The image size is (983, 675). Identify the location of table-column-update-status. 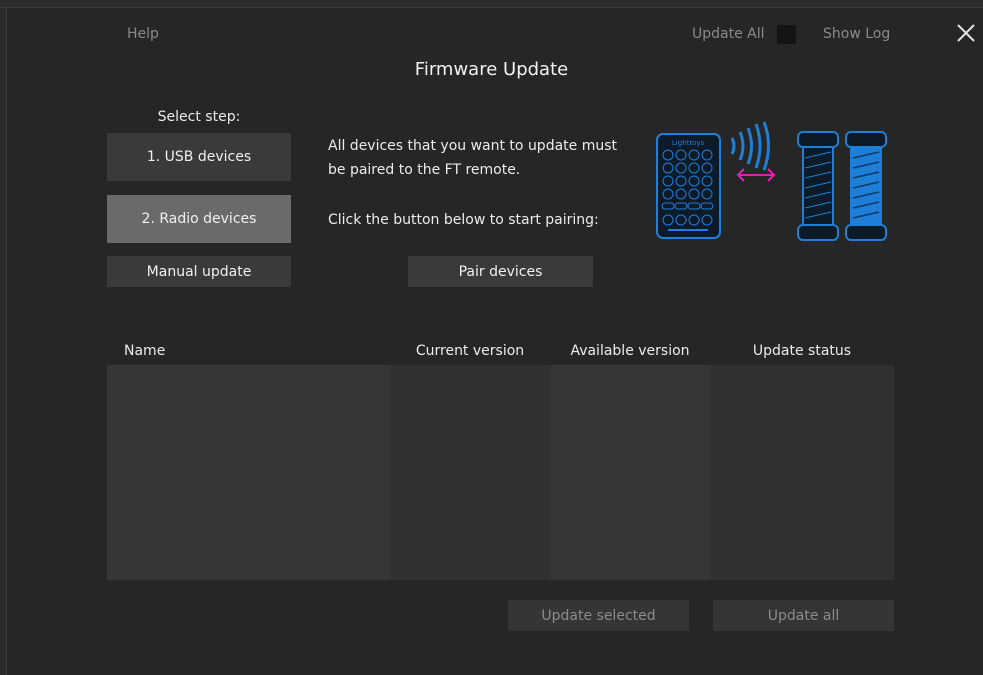
(802, 472).